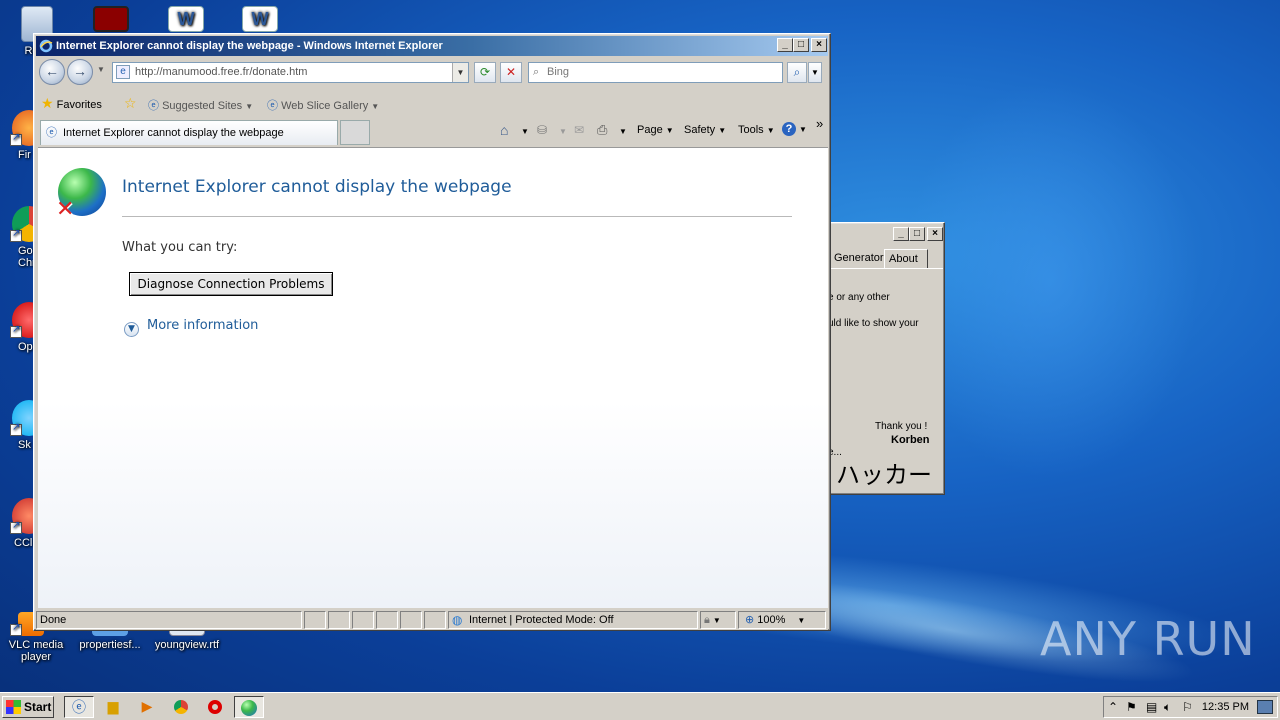 The height and width of the screenshot is (720, 1280). I want to click on desktop-icon-chrome: Go Chr, so click(23, 237).